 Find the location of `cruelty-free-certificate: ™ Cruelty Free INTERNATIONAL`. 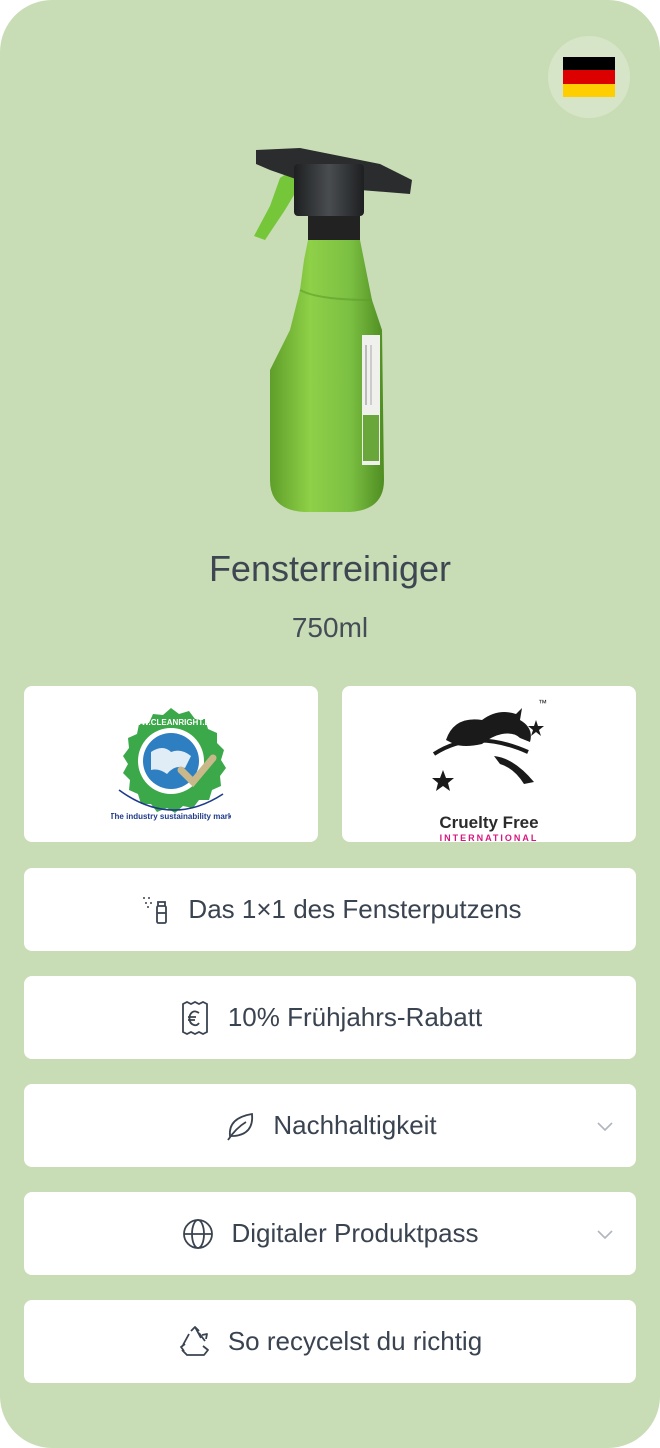

cruelty-free-certificate: ™ Cruelty Free INTERNATIONAL is located at coordinates (489, 764).